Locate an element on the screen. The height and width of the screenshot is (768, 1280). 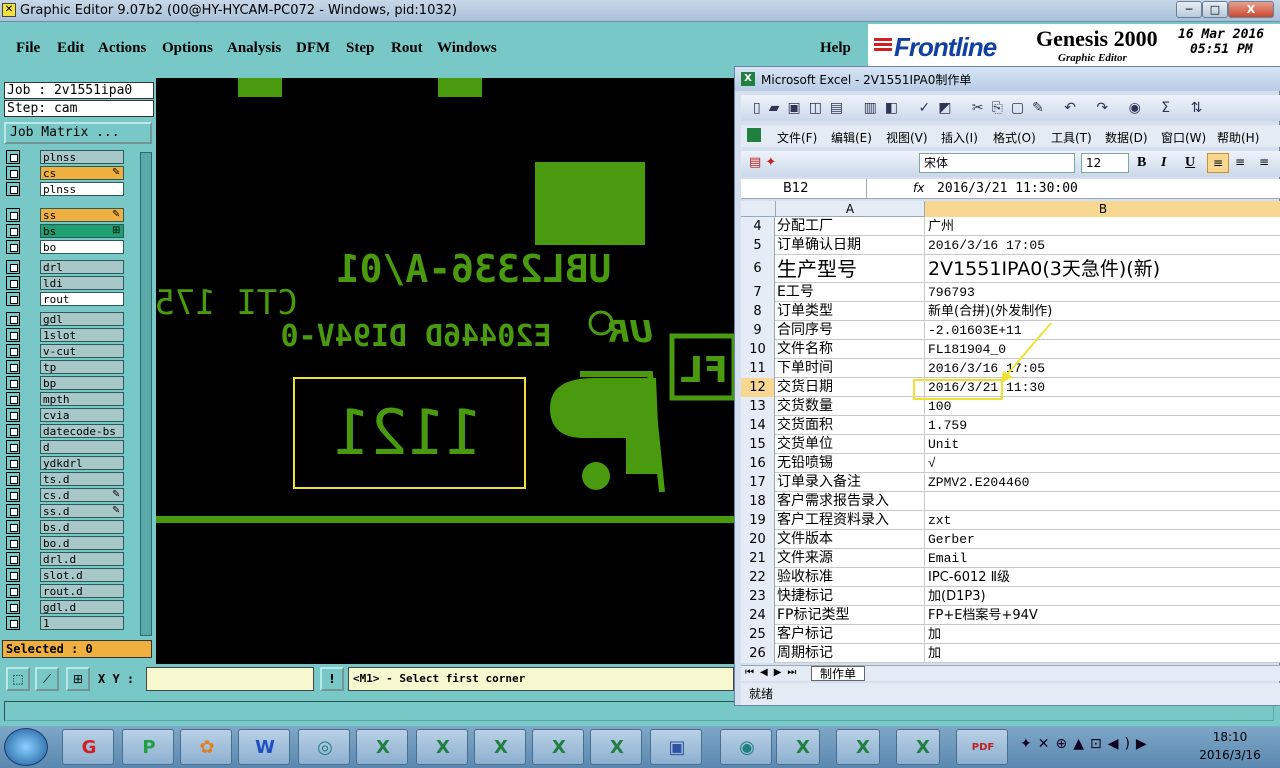
row-number: 18 is located at coordinates (758, 501).